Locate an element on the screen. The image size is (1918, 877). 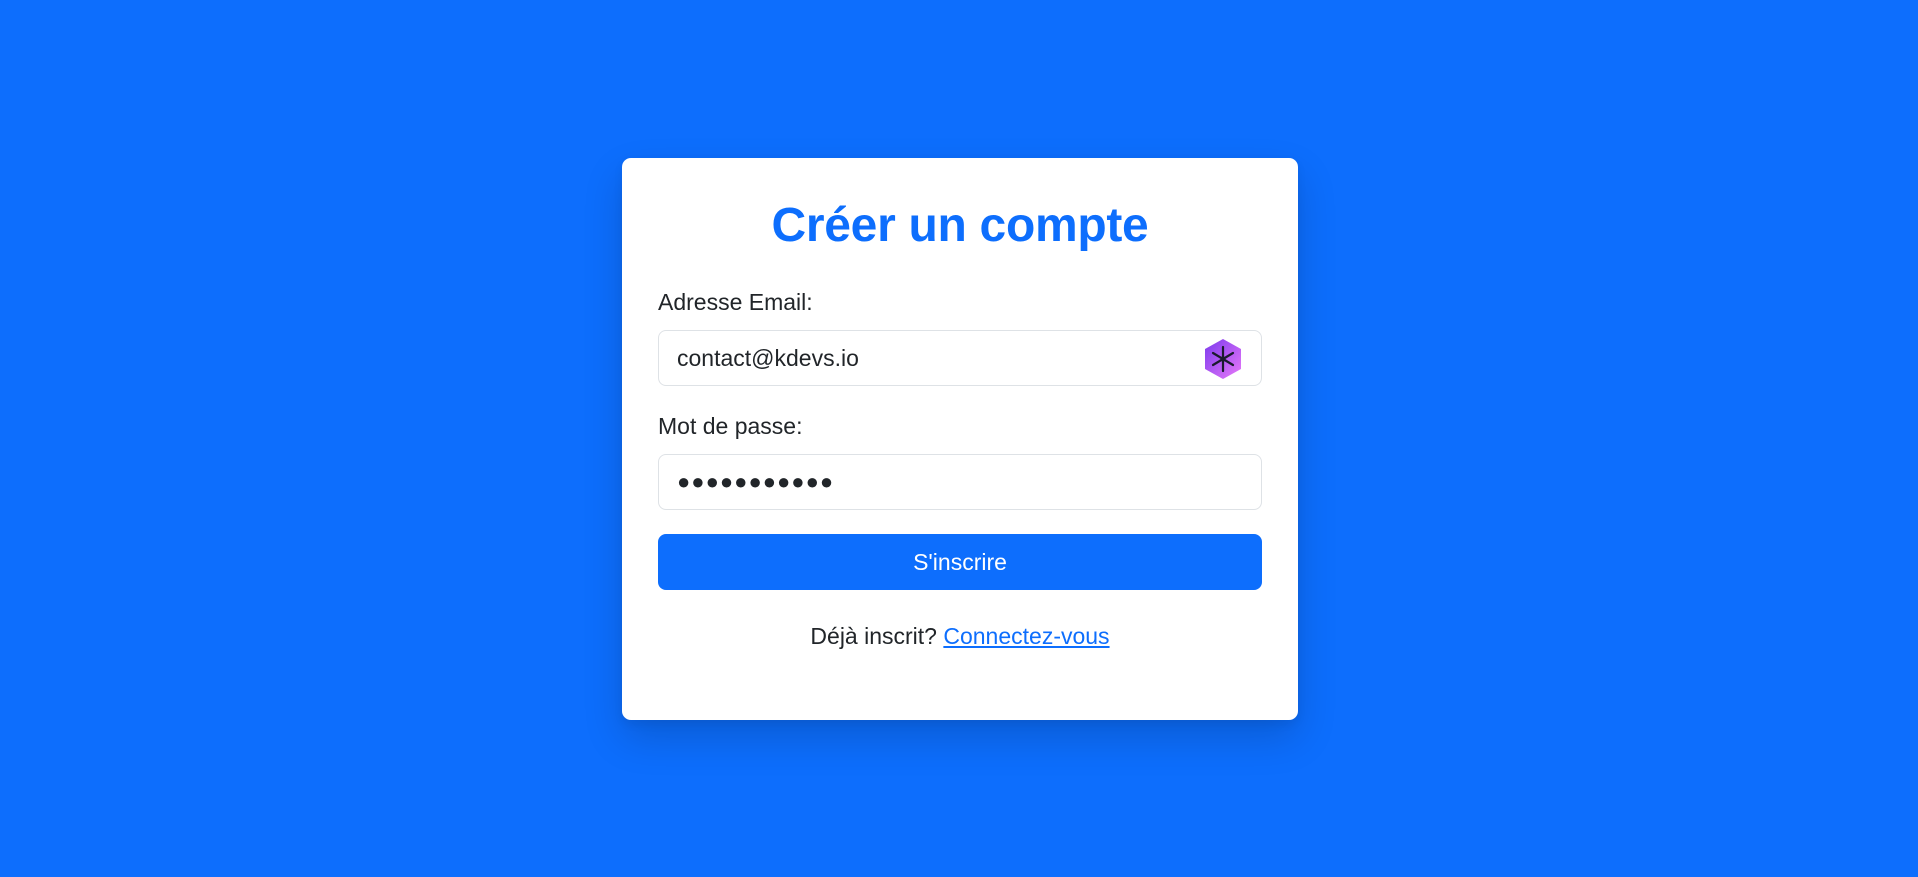
password-field: ●●●●●●●●●●● is located at coordinates (960, 482).